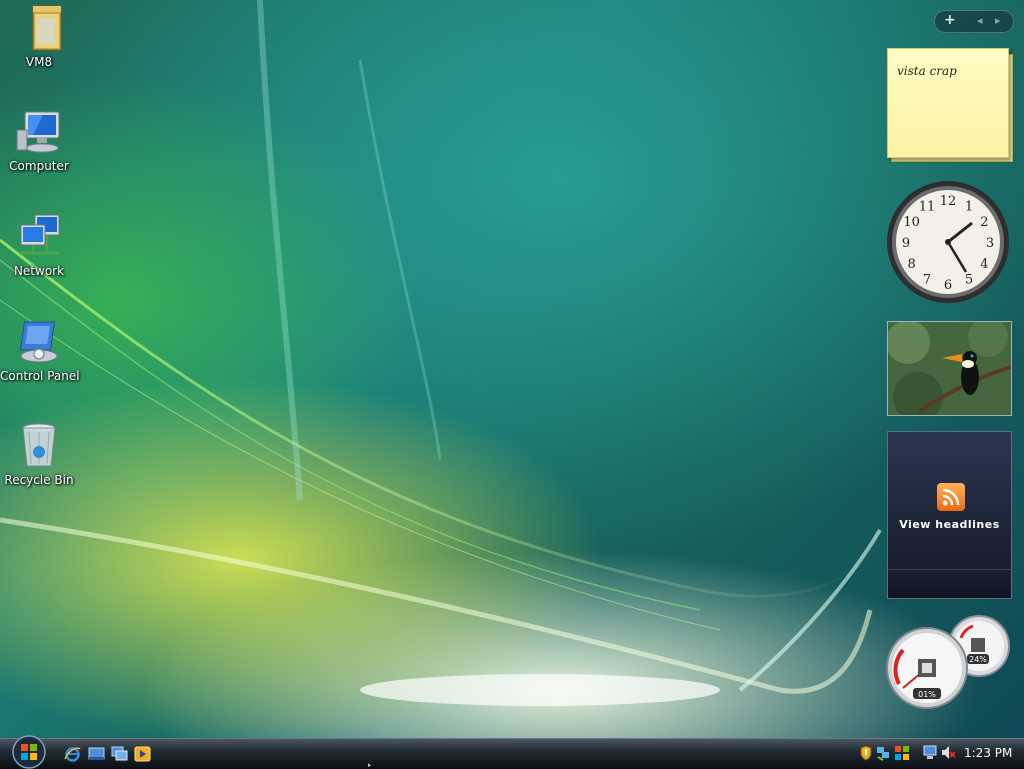 This screenshot has height=769, width=1024. What do you see at coordinates (883, 753) in the screenshot?
I see `network-tray-icon` at bounding box center [883, 753].